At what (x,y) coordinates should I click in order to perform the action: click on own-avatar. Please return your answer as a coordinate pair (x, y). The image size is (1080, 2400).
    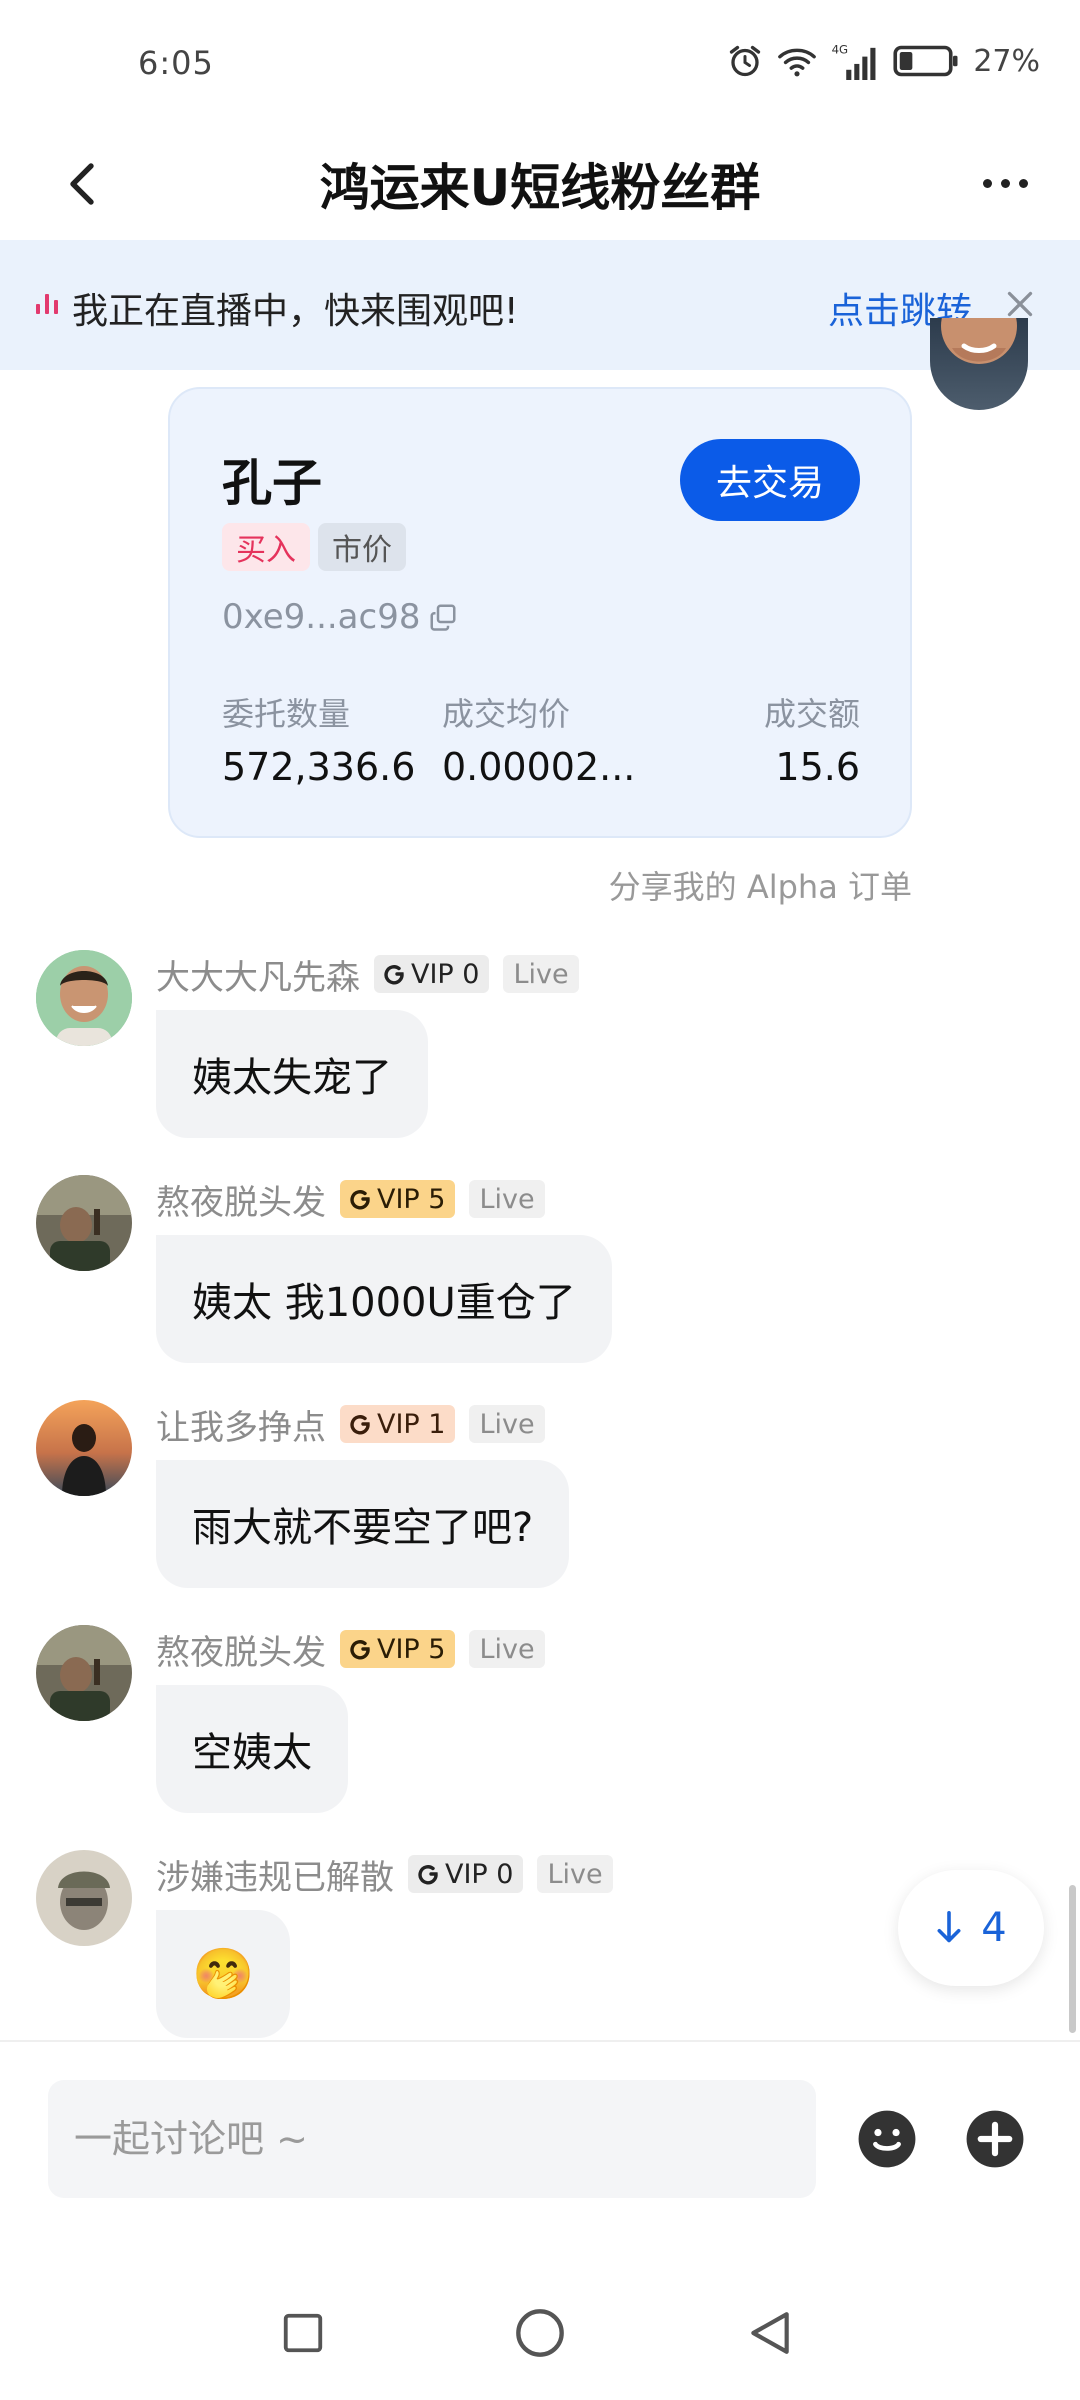
    Looking at the image, I should click on (979, 364).